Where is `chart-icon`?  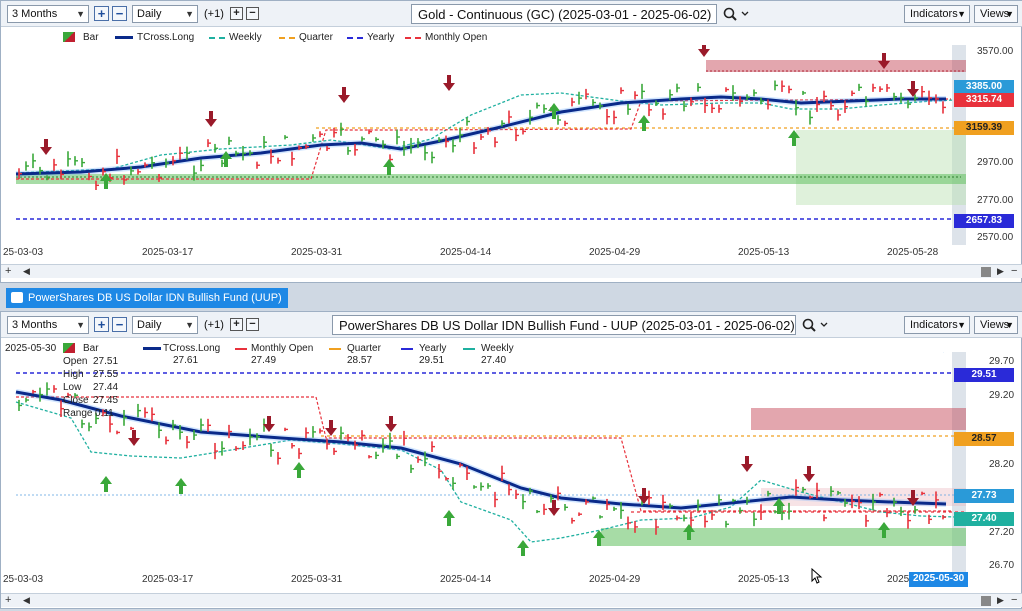
chart-icon is located at coordinates (17, 297).